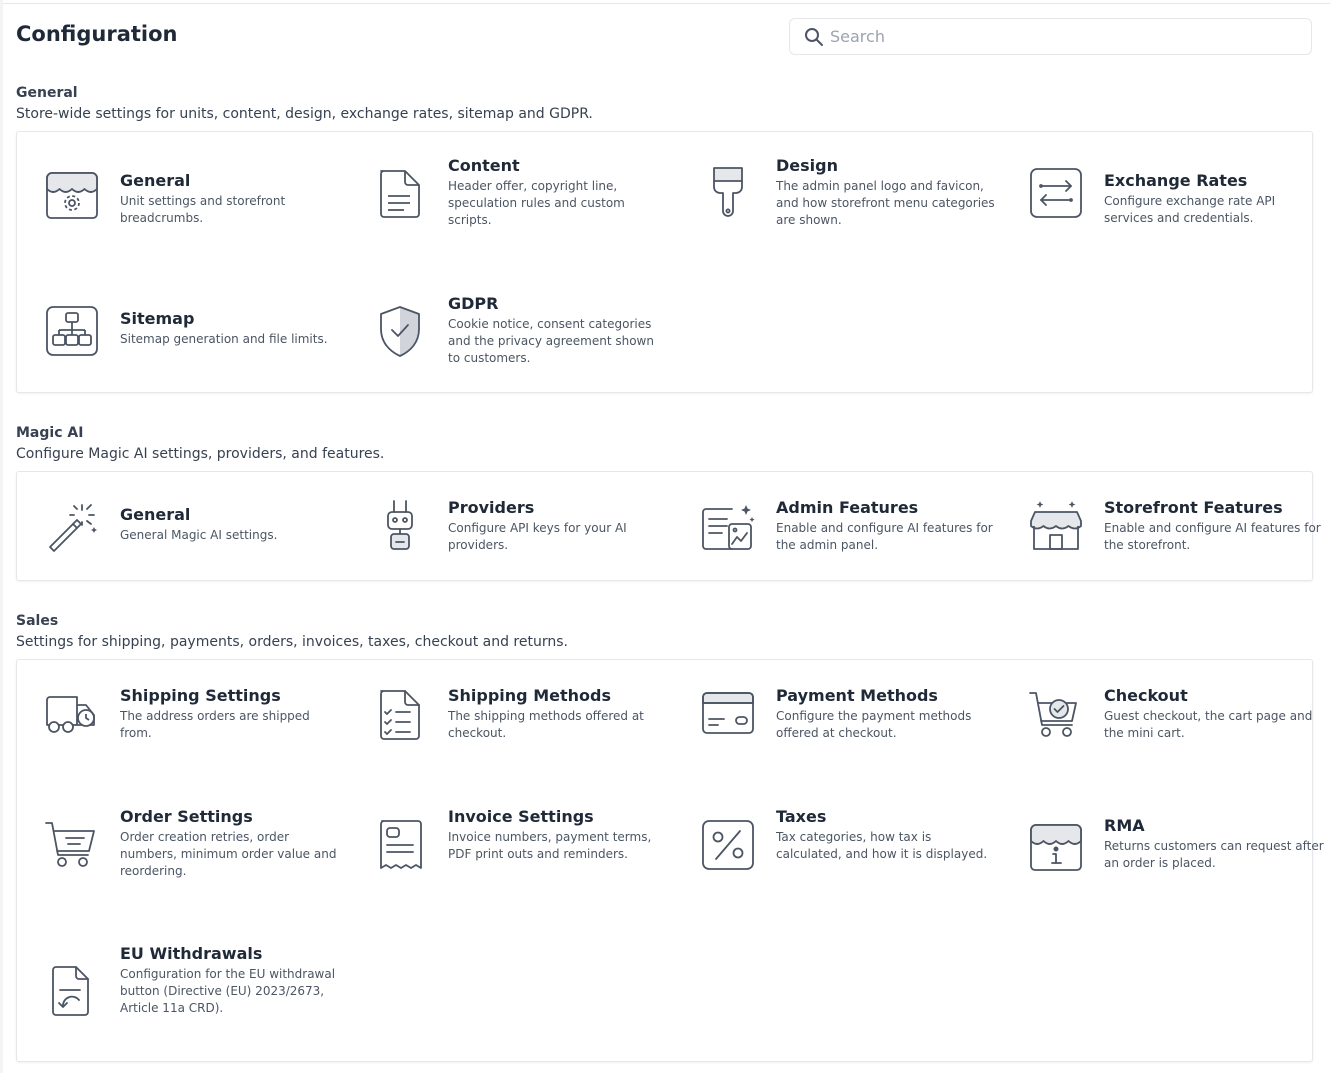  I want to click on item-title: RMA, so click(1124, 825).